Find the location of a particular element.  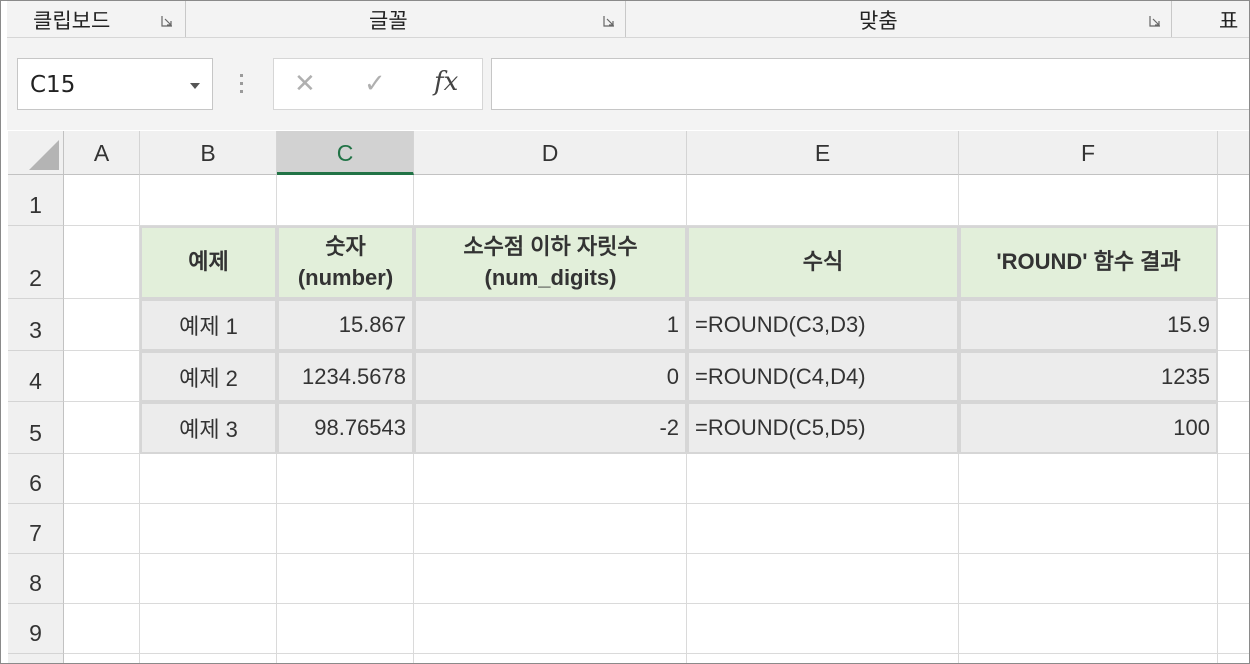

cell-d4: 0 is located at coordinates (550, 376).